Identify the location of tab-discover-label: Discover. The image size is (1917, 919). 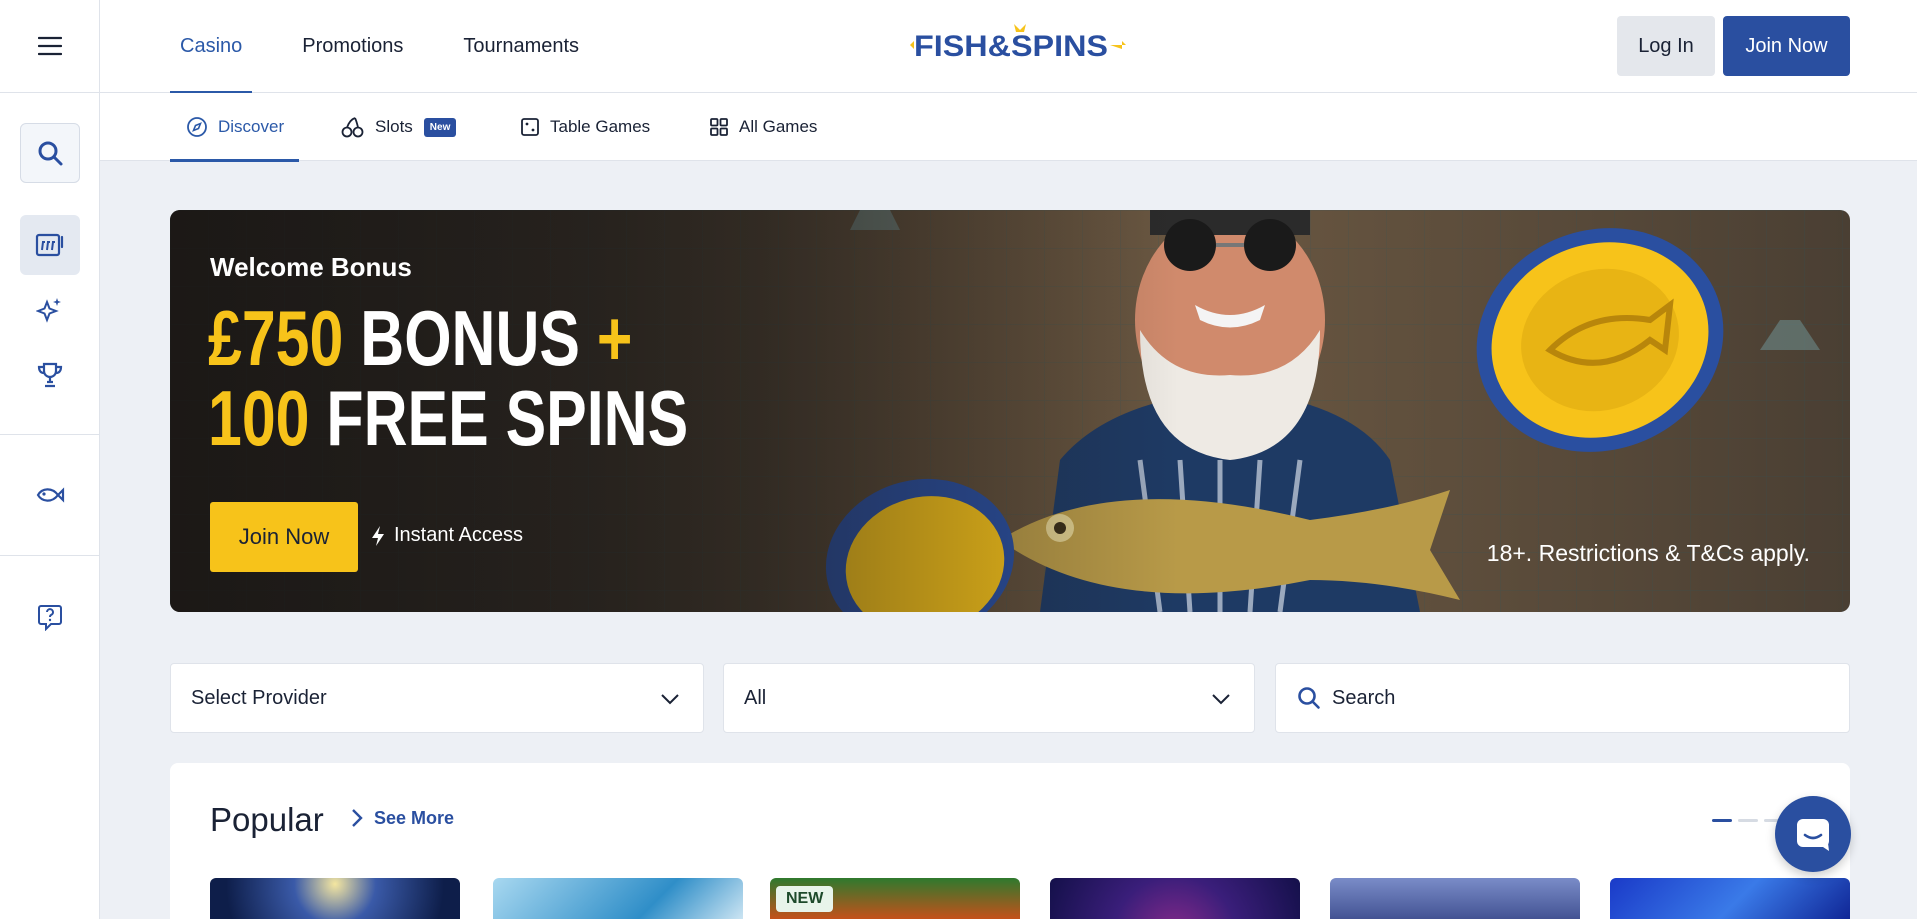
(251, 126).